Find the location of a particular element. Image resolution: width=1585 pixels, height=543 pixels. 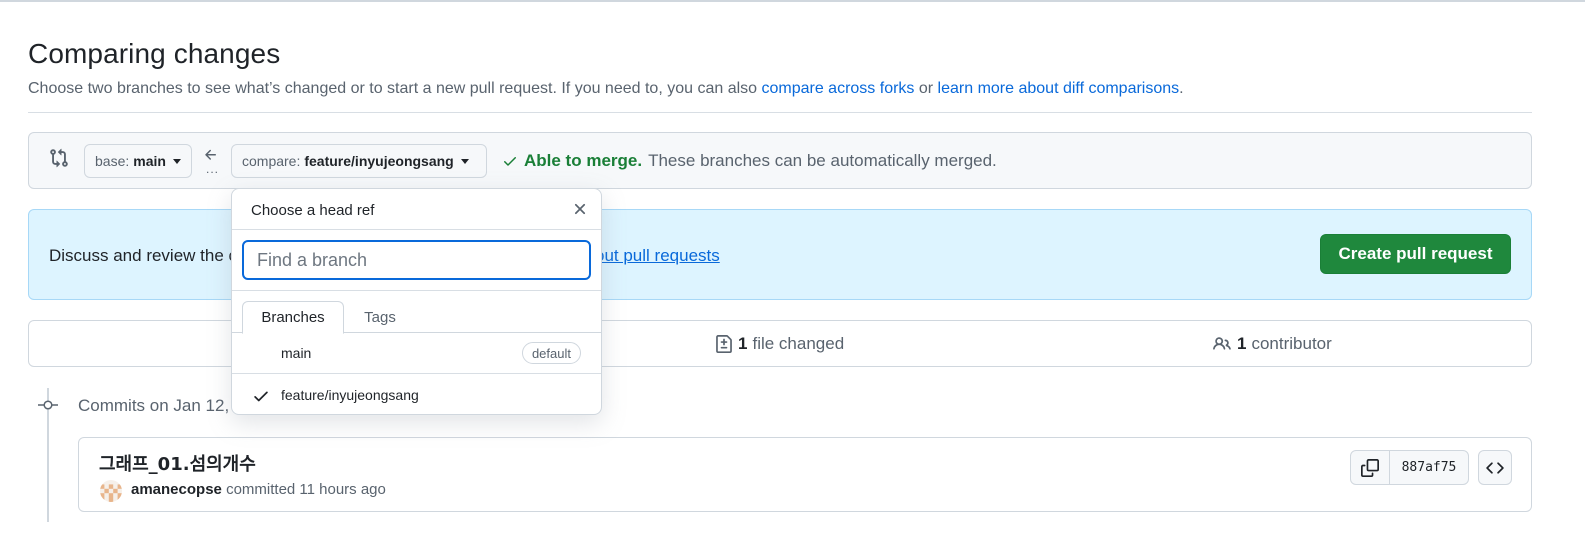

banner-text: Discuss and review the c is located at coordinates (143, 255).